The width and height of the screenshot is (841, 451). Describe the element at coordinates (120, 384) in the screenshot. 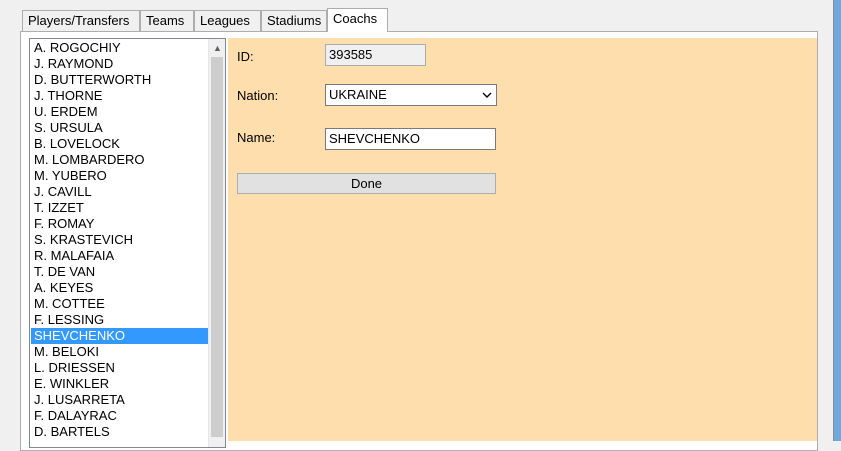

I see `list-item: E. WINKLER` at that location.